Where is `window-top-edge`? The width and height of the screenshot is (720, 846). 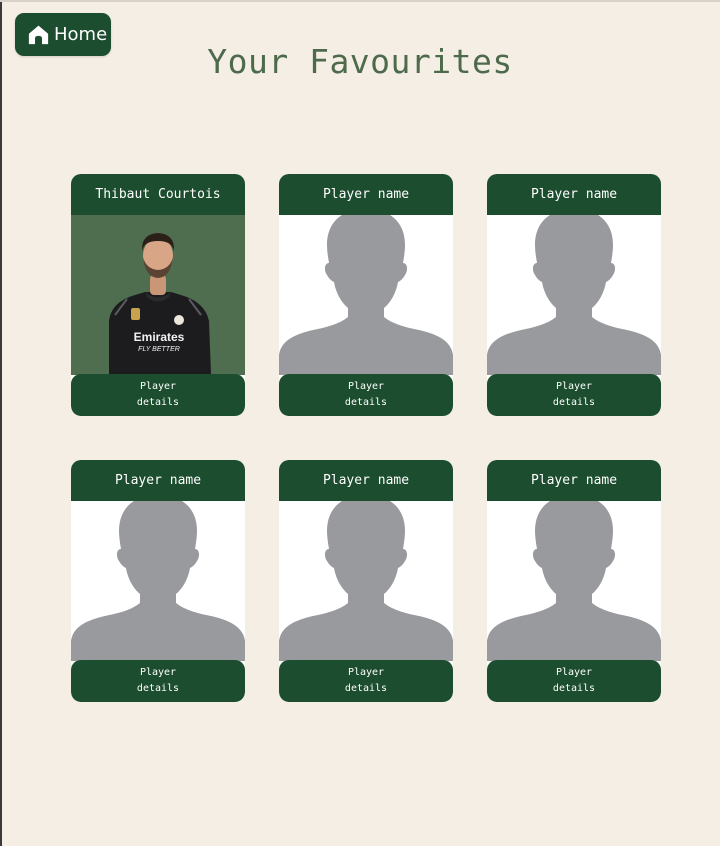
window-top-edge is located at coordinates (360, 1).